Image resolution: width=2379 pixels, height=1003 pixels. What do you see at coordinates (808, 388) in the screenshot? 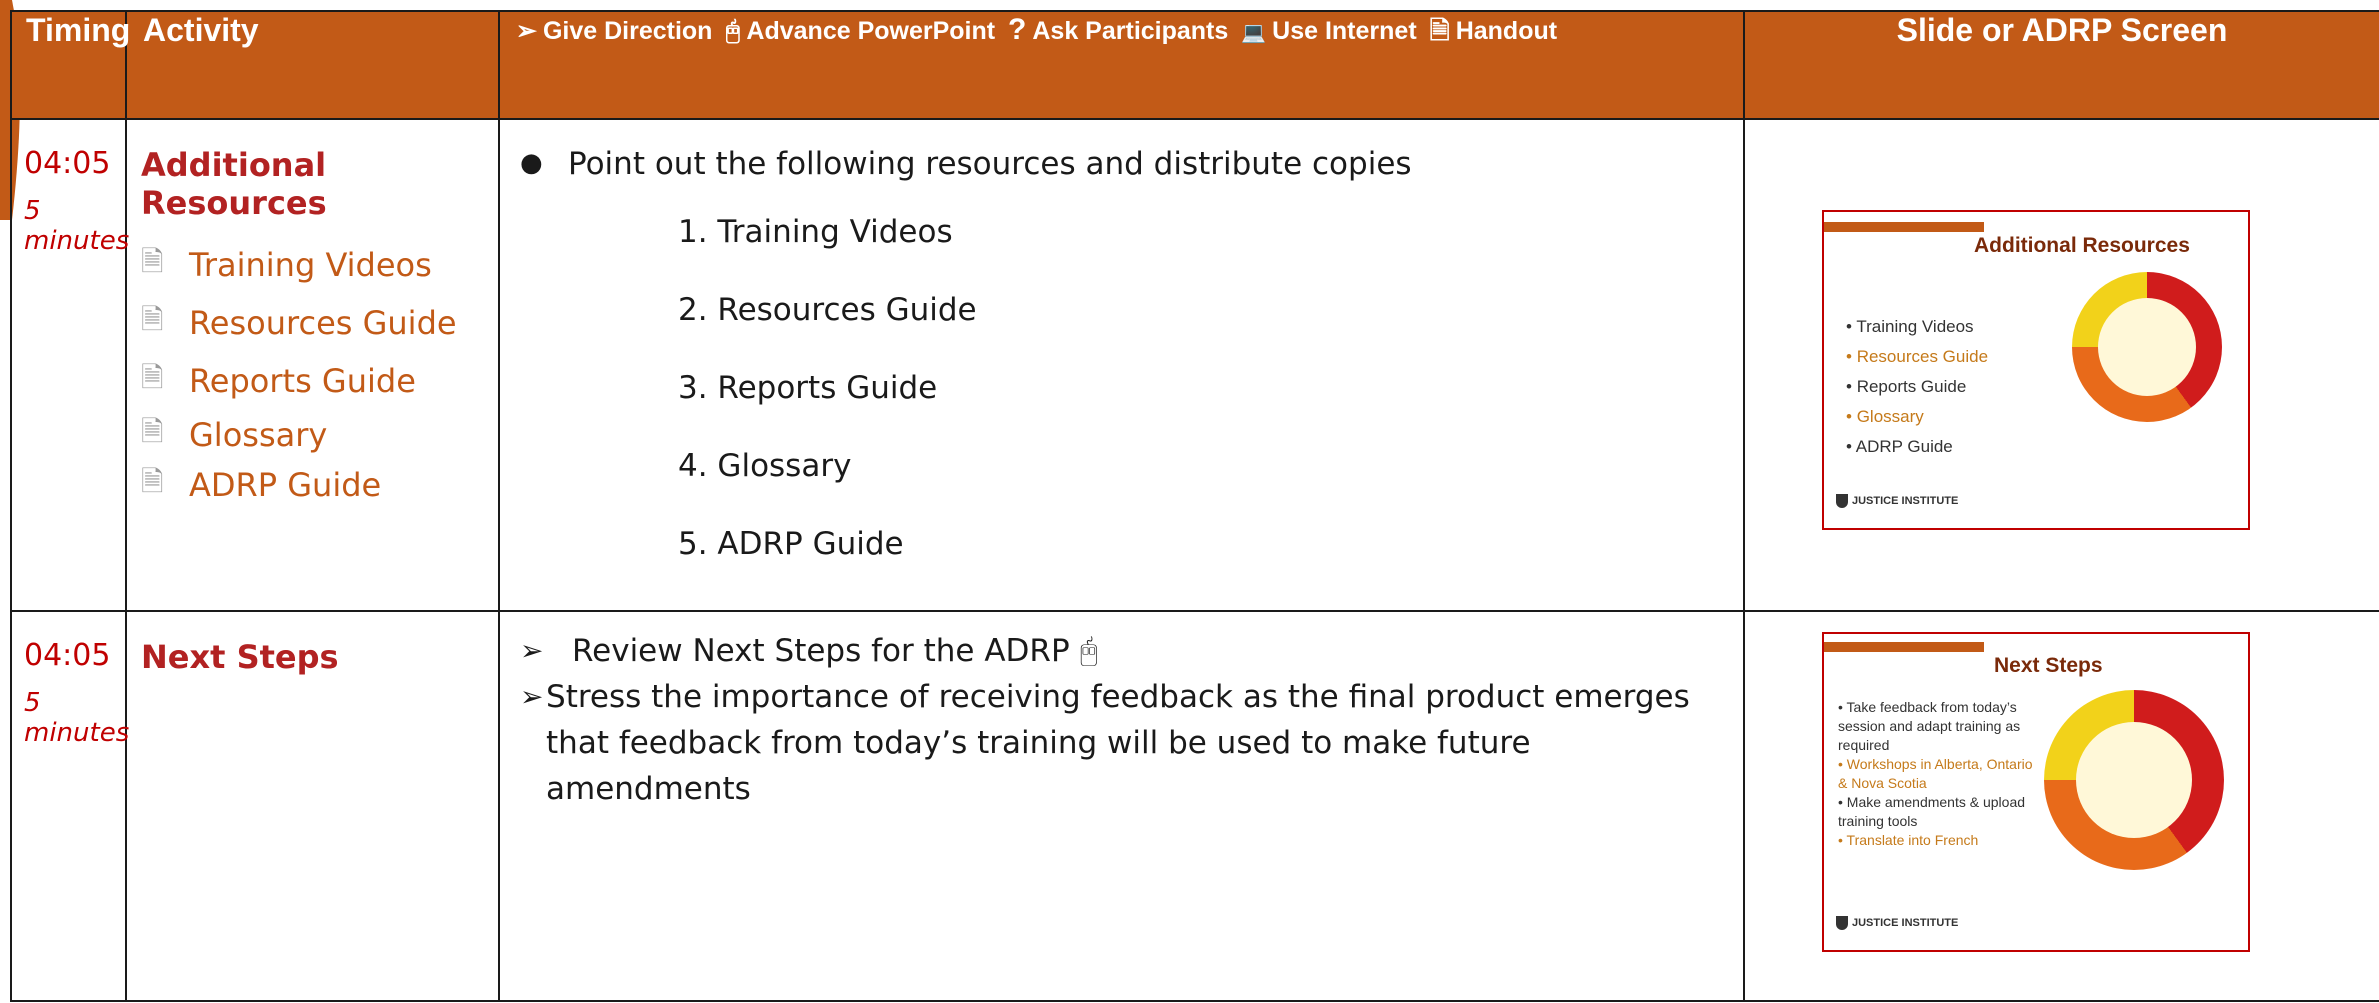
I see `list-item: 3. Reports Guide` at bounding box center [808, 388].